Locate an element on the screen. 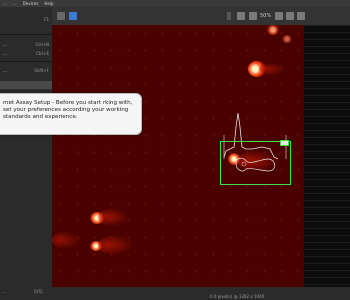  toolbar: 50% is located at coordinates (201, 16).